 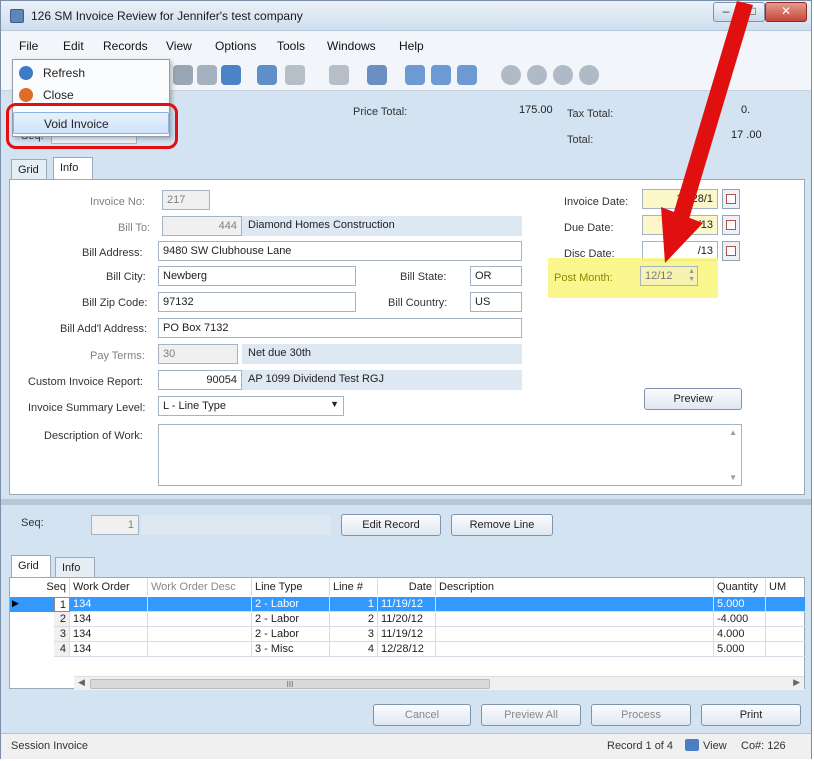 What do you see at coordinates (200, 587) in the screenshot?
I see `col-header-work-order-desc: Work Order Desc` at bounding box center [200, 587].